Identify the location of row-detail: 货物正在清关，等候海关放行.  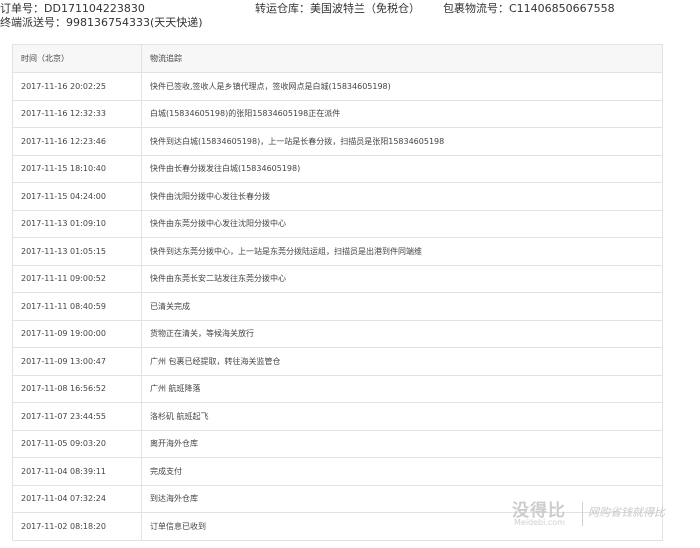
(402, 333).